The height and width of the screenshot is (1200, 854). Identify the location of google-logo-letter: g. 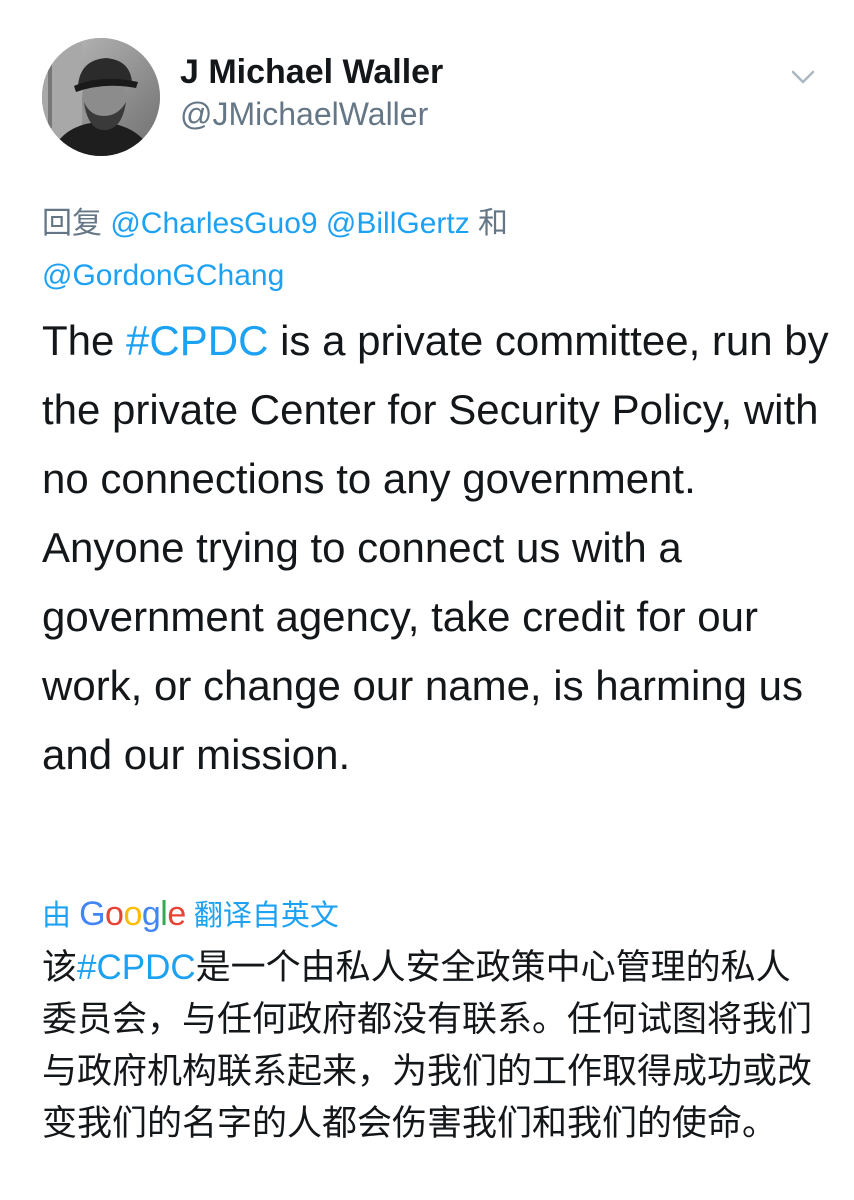
(151, 914).